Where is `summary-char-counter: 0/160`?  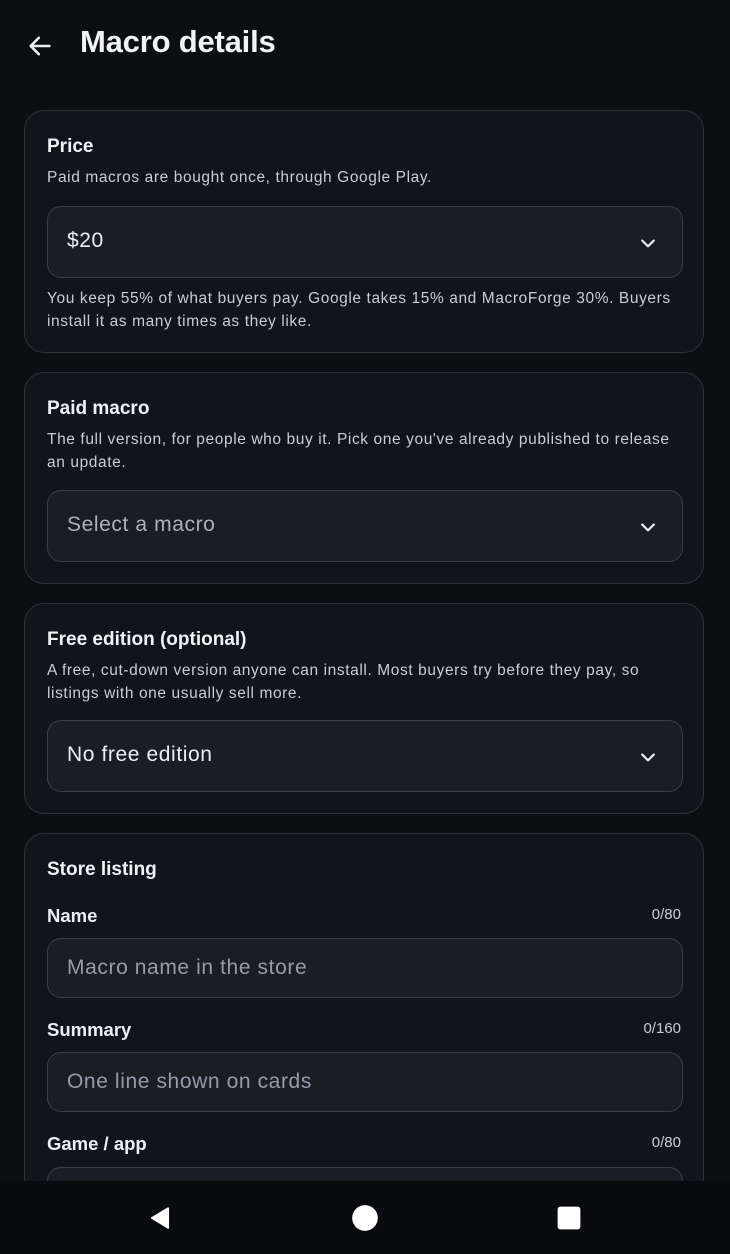 summary-char-counter: 0/160 is located at coordinates (662, 1028).